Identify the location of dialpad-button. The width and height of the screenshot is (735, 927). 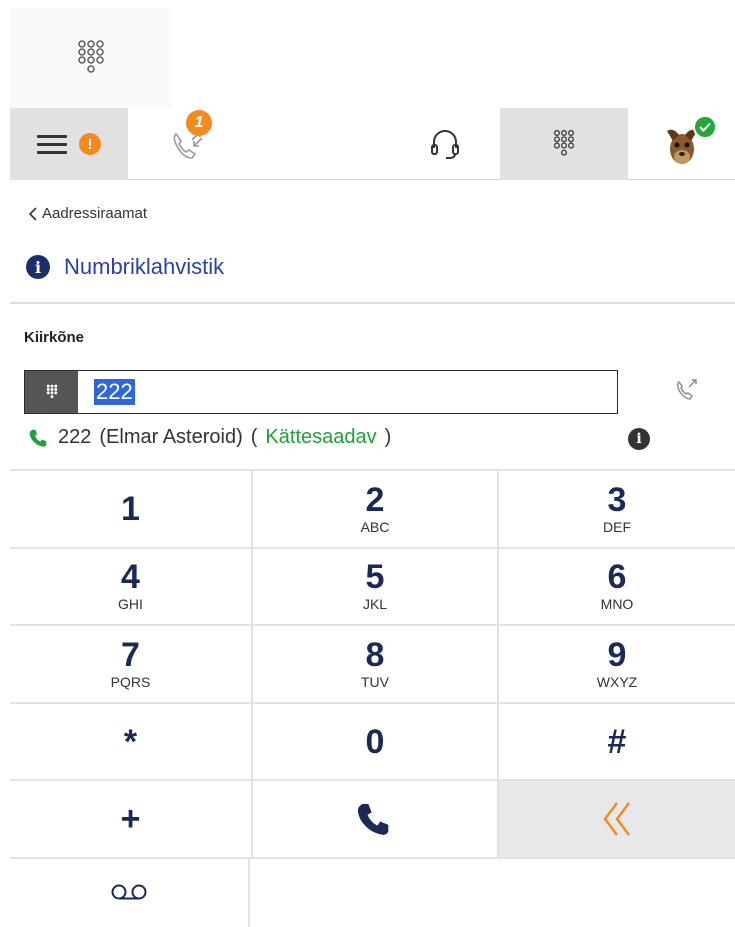
(564, 144).